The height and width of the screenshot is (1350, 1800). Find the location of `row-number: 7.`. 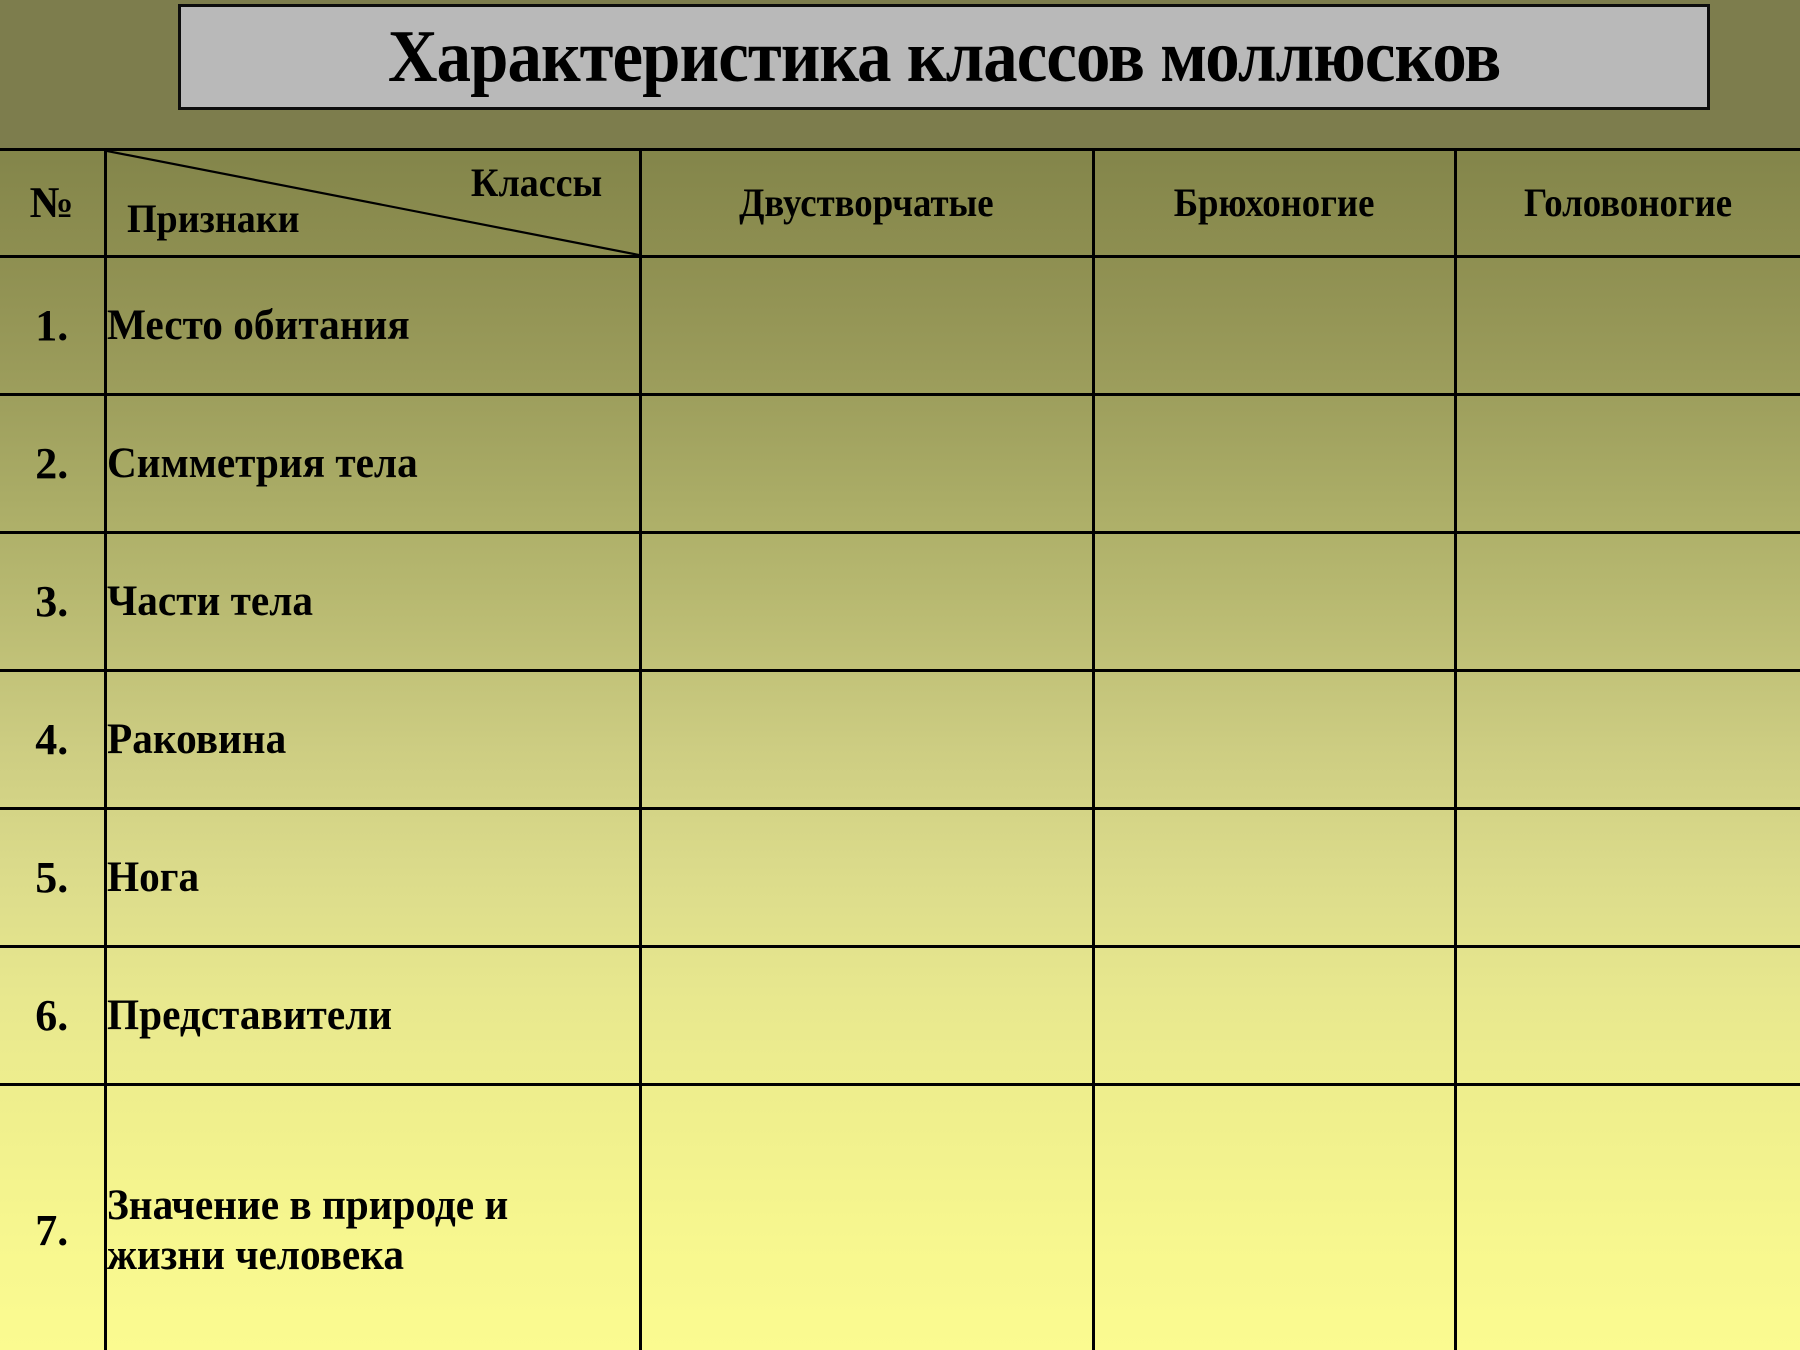

row-number: 7. is located at coordinates (53, 1216).